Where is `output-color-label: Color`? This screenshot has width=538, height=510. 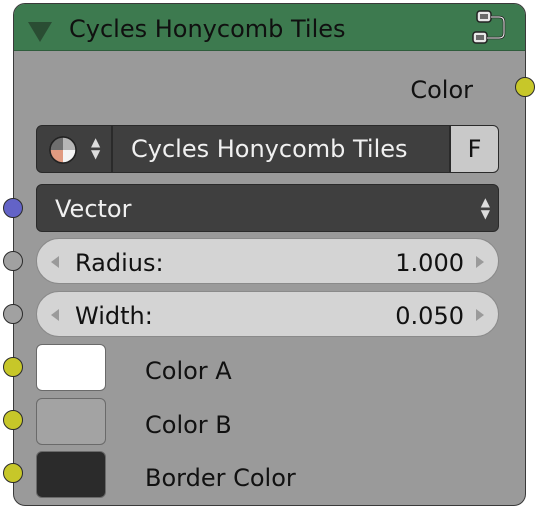
output-color-label: Color is located at coordinates (441, 90).